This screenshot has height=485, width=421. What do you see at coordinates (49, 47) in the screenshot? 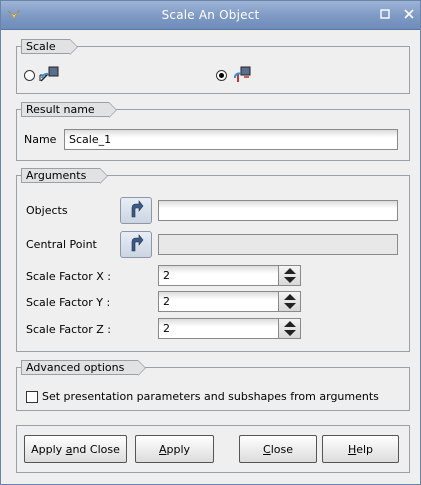
I see `scale-group-label: Scale` at bounding box center [49, 47].